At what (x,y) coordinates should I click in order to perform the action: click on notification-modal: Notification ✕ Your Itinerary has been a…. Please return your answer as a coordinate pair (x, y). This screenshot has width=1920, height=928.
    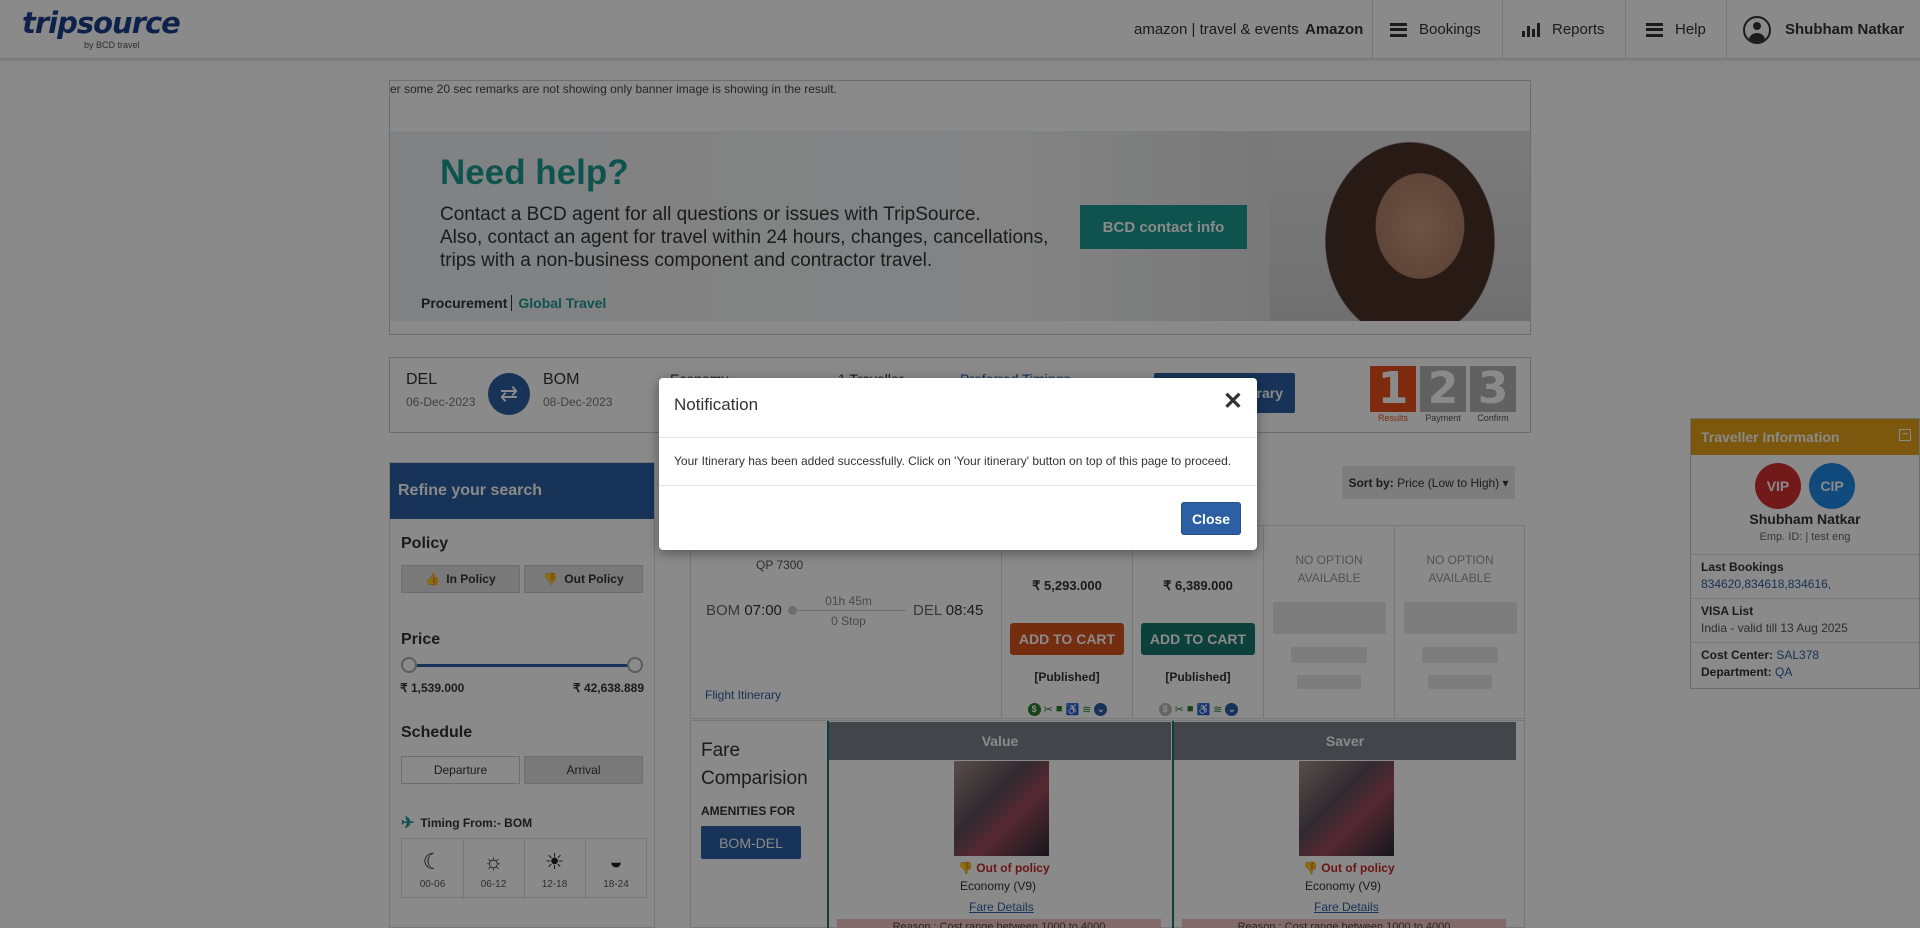
    Looking at the image, I should click on (958, 464).